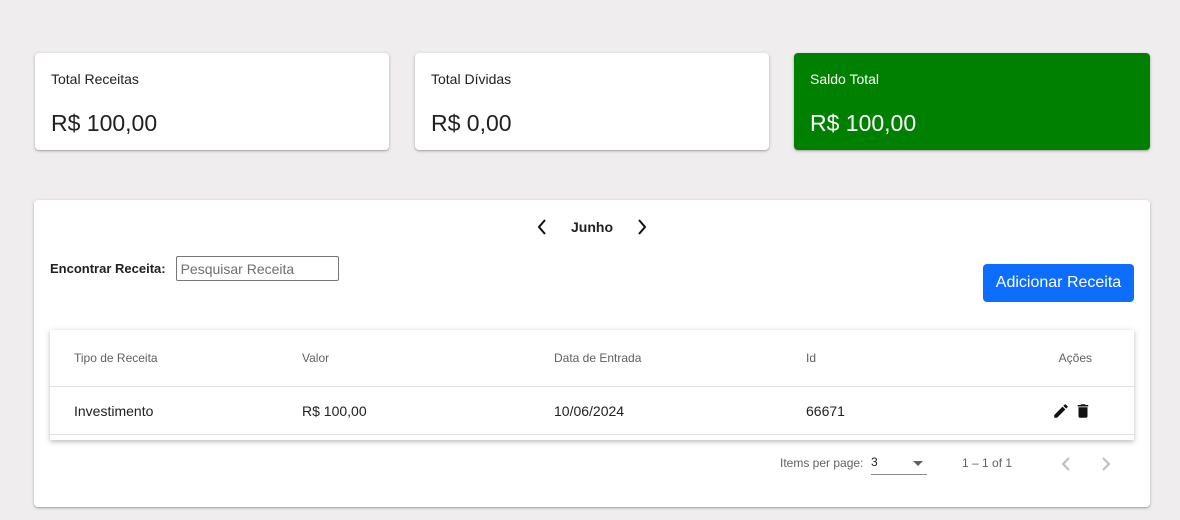 The width and height of the screenshot is (1180, 520). Describe the element at coordinates (822, 463) in the screenshot. I see `items-per-page-label: Items per page:` at that location.